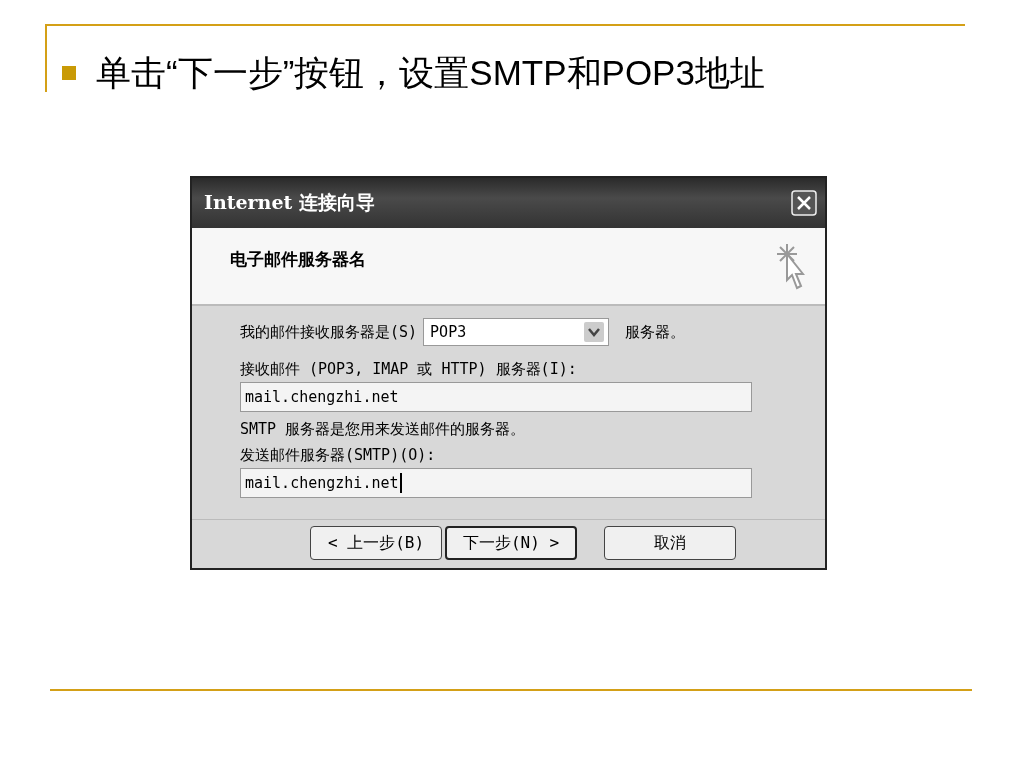 The width and height of the screenshot is (1024, 768). What do you see at coordinates (655, 332) in the screenshot?
I see `field-suffix: 服务器。` at bounding box center [655, 332].